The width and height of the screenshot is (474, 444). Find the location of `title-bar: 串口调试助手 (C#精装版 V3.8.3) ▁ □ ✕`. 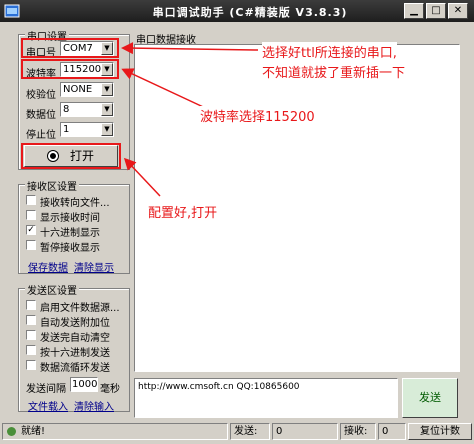

title-bar: 串口调试助手 (C#精装版 V3.8.3) ▁ □ ✕ is located at coordinates (237, 11).